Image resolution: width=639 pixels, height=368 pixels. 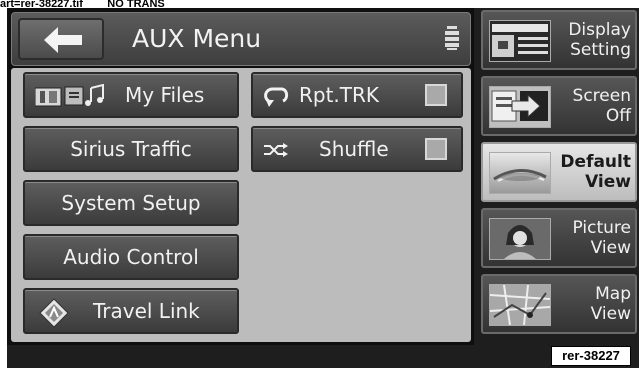 What do you see at coordinates (559, 238) in the screenshot?
I see `picture-view-button: Picture View` at bounding box center [559, 238].